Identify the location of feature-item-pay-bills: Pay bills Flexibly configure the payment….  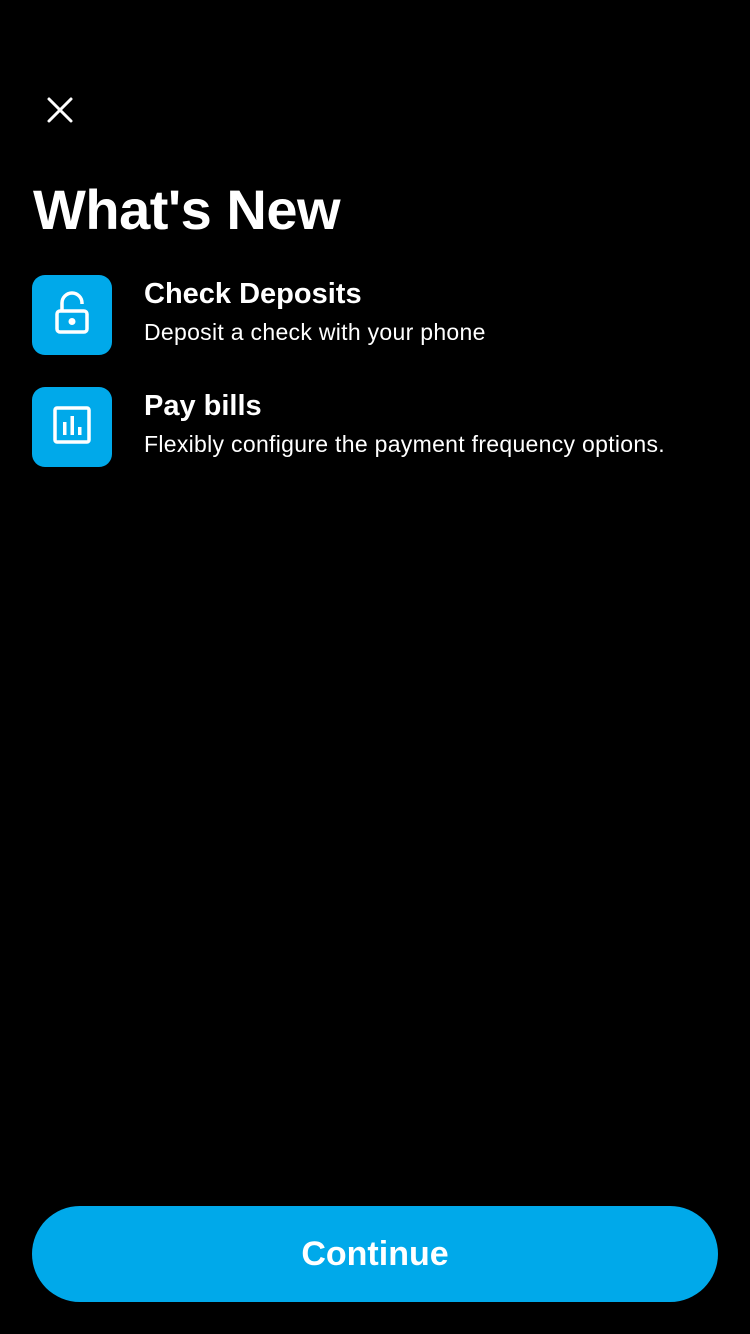
(382, 427).